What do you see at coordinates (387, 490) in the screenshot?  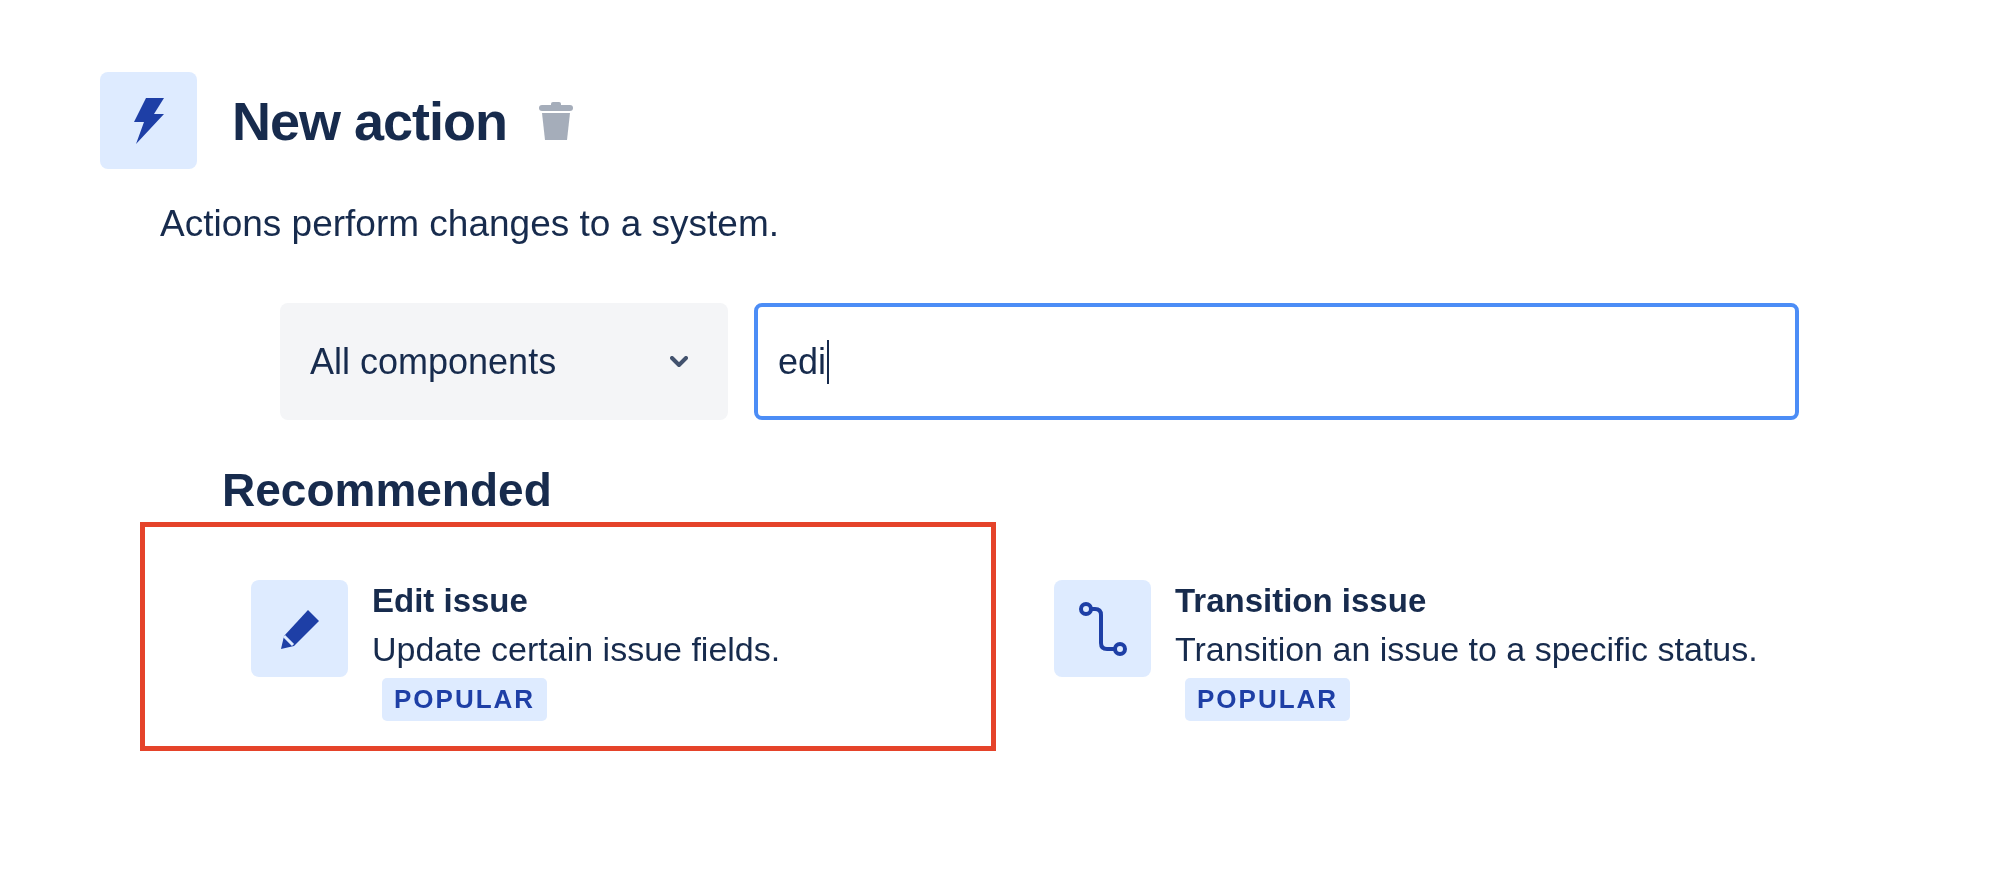 I see `section-heading: Recommended` at bounding box center [387, 490].